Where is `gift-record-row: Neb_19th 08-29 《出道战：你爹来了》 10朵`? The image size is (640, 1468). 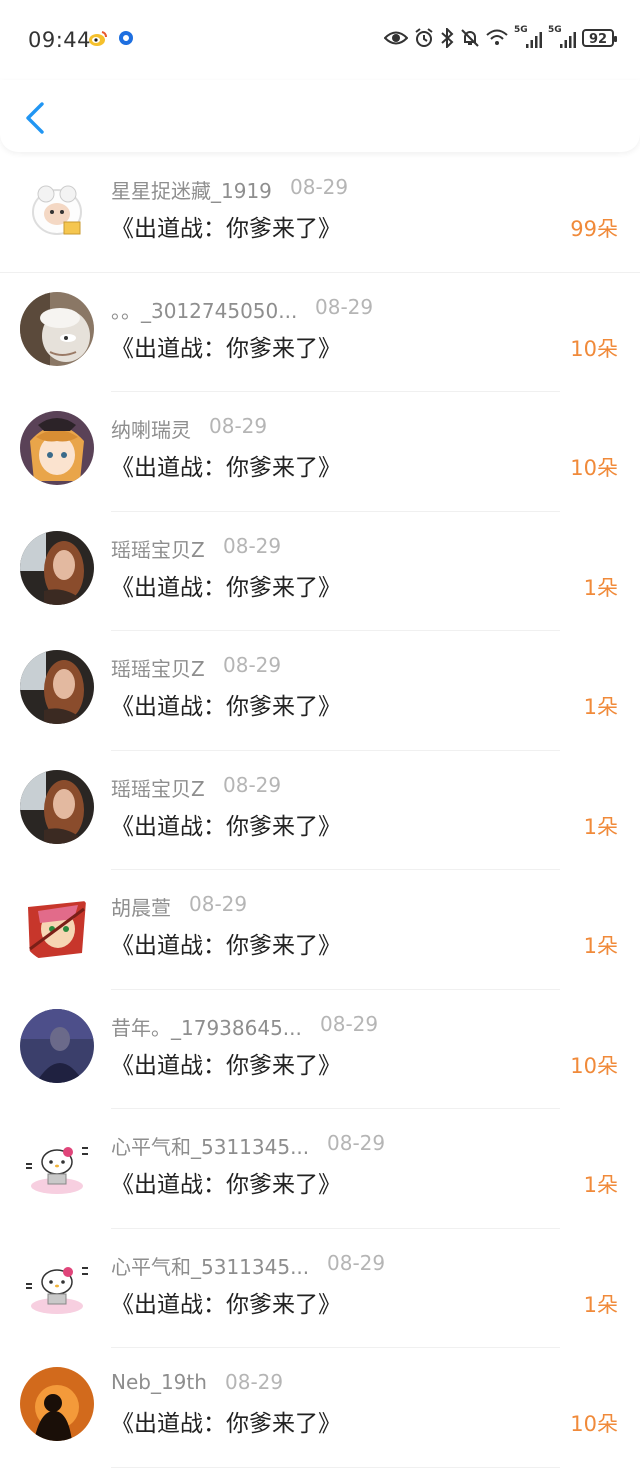 gift-record-row: Neb_19th 08-29 《出道战：你爹来了》 10朵 is located at coordinates (320, 1408).